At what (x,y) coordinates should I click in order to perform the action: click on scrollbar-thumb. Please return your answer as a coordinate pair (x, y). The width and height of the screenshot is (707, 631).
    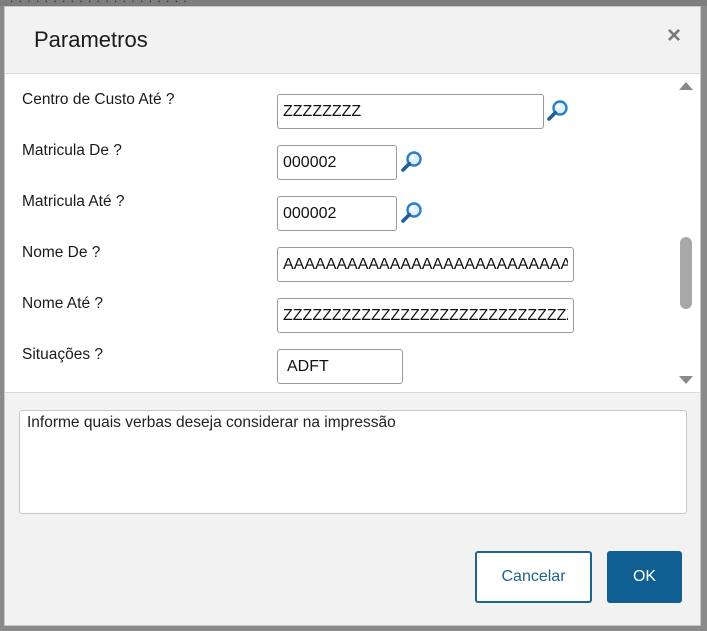
    Looking at the image, I should click on (686, 273).